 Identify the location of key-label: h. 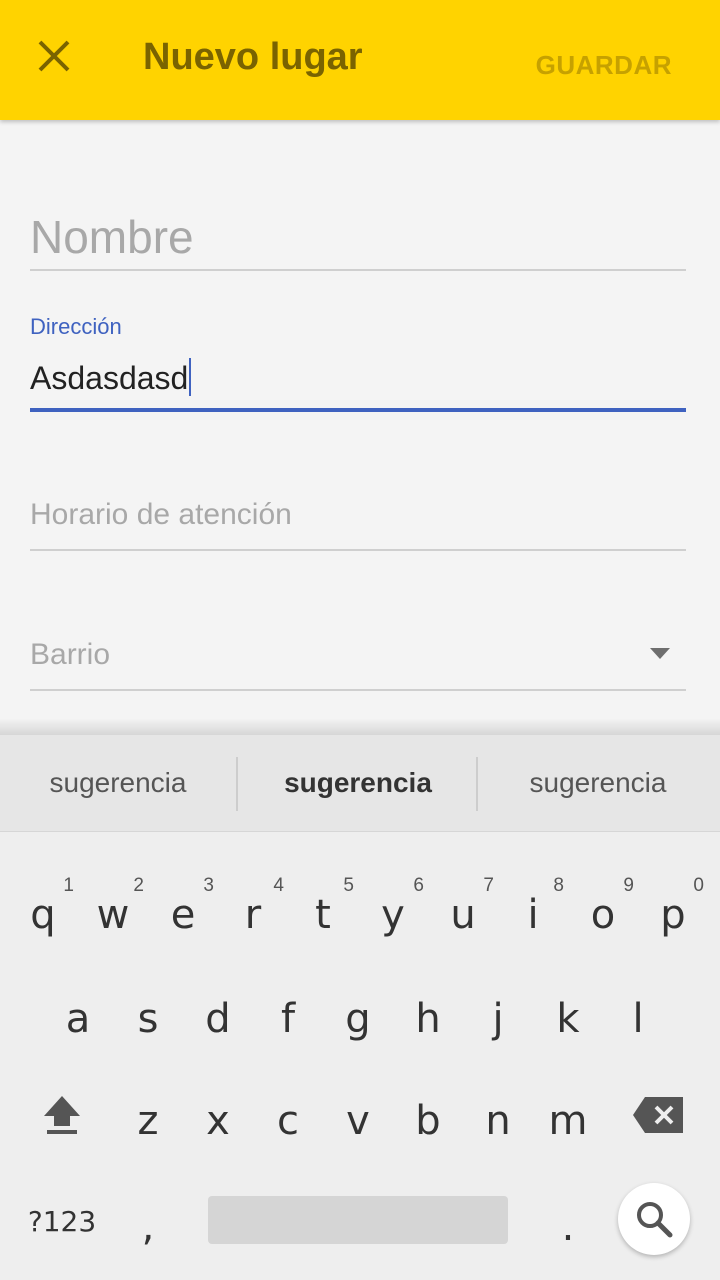
(428, 1019).